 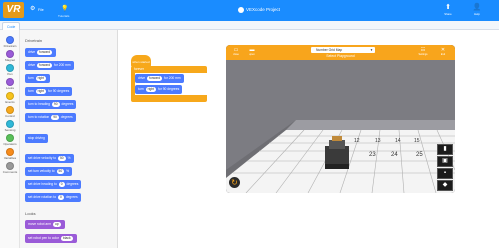 I want to click on robot-view-icon: ▪, so click(x=445, y=173).